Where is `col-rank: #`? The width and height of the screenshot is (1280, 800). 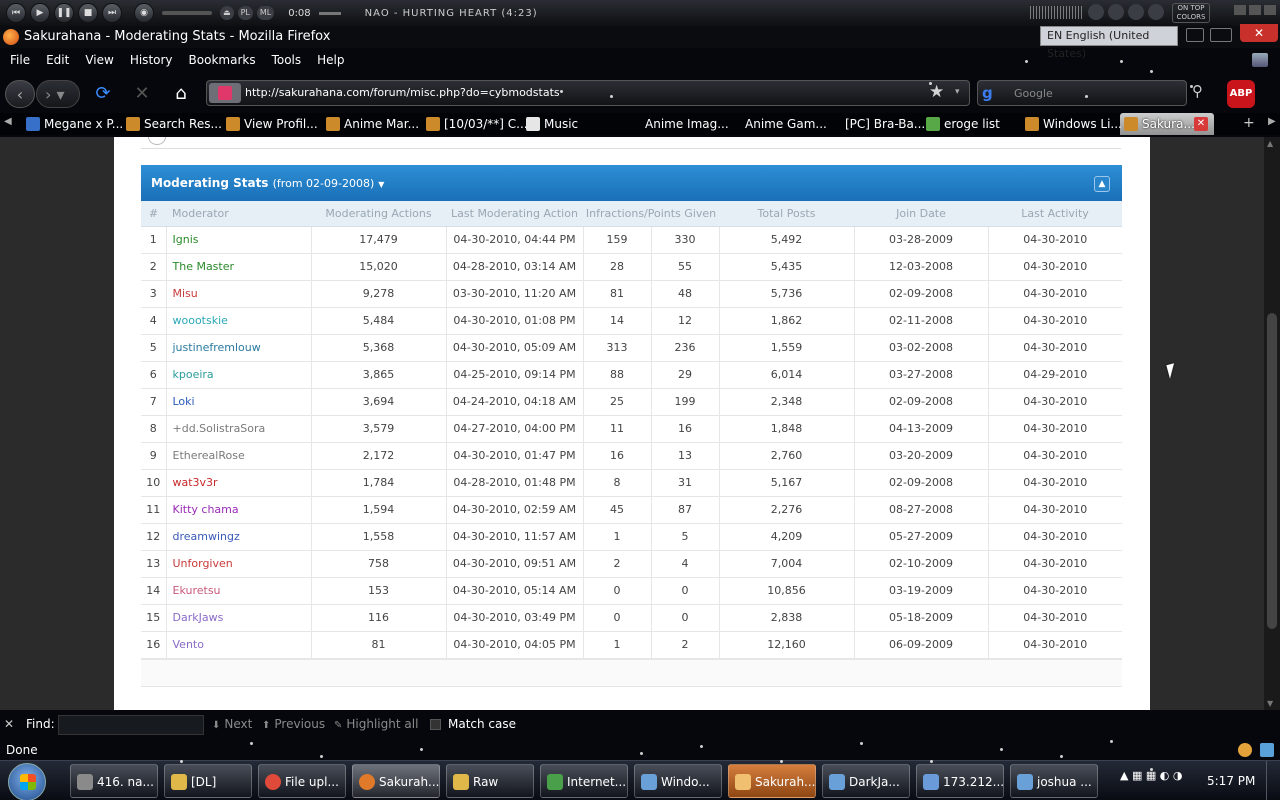
col-rank: # is located at coordinates (153, 214).